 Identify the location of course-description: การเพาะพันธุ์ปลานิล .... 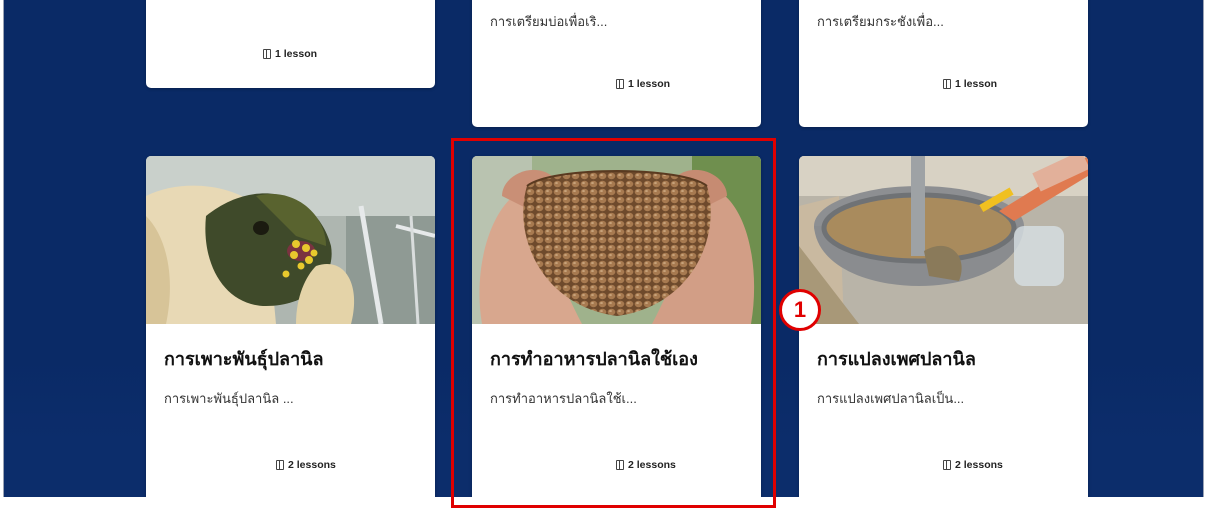
(229, 398).